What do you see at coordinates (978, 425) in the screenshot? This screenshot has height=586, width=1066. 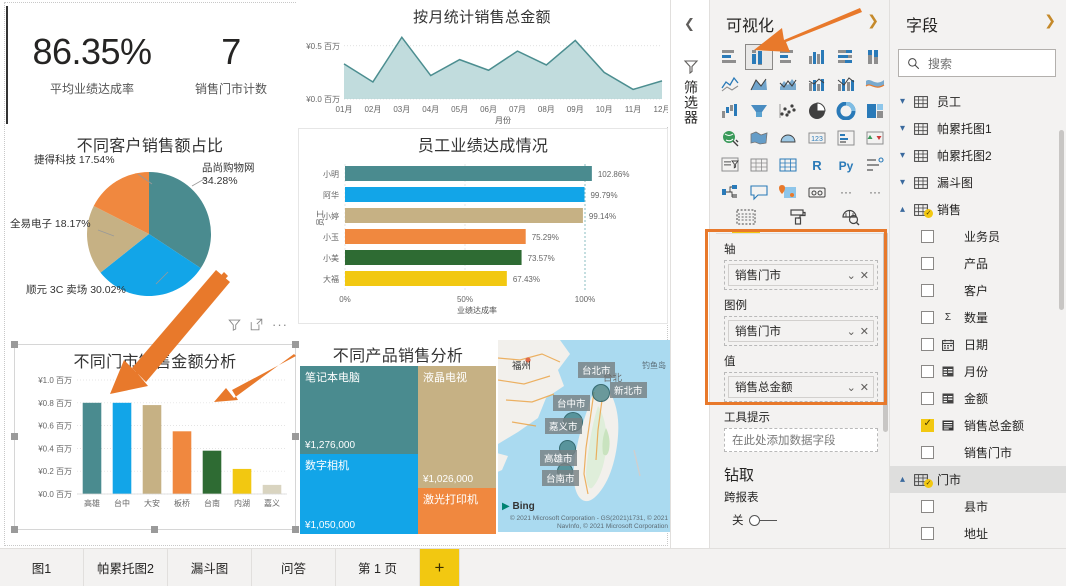 I see `field-item-销售总金额: 销售总金额` at bounding box center [978, 425].